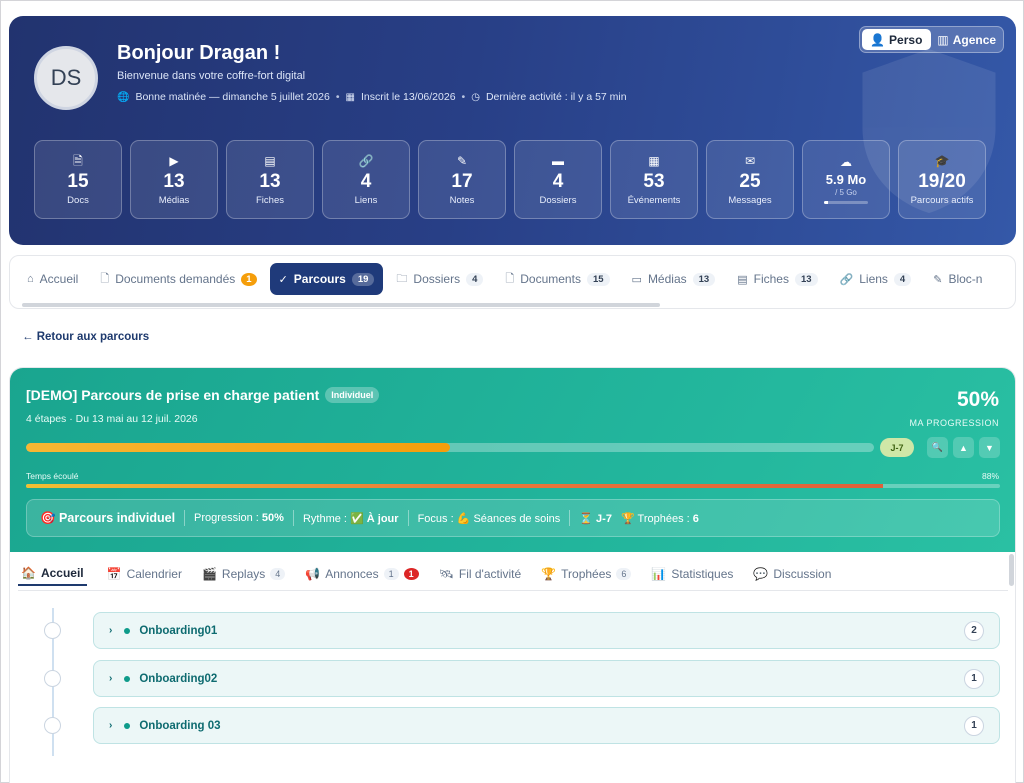 The width and height of the screenshot is (1024, 783). Describe the element at coordinates (1011, 570) in the screenshot. I see `content-scrollbar` at that location.